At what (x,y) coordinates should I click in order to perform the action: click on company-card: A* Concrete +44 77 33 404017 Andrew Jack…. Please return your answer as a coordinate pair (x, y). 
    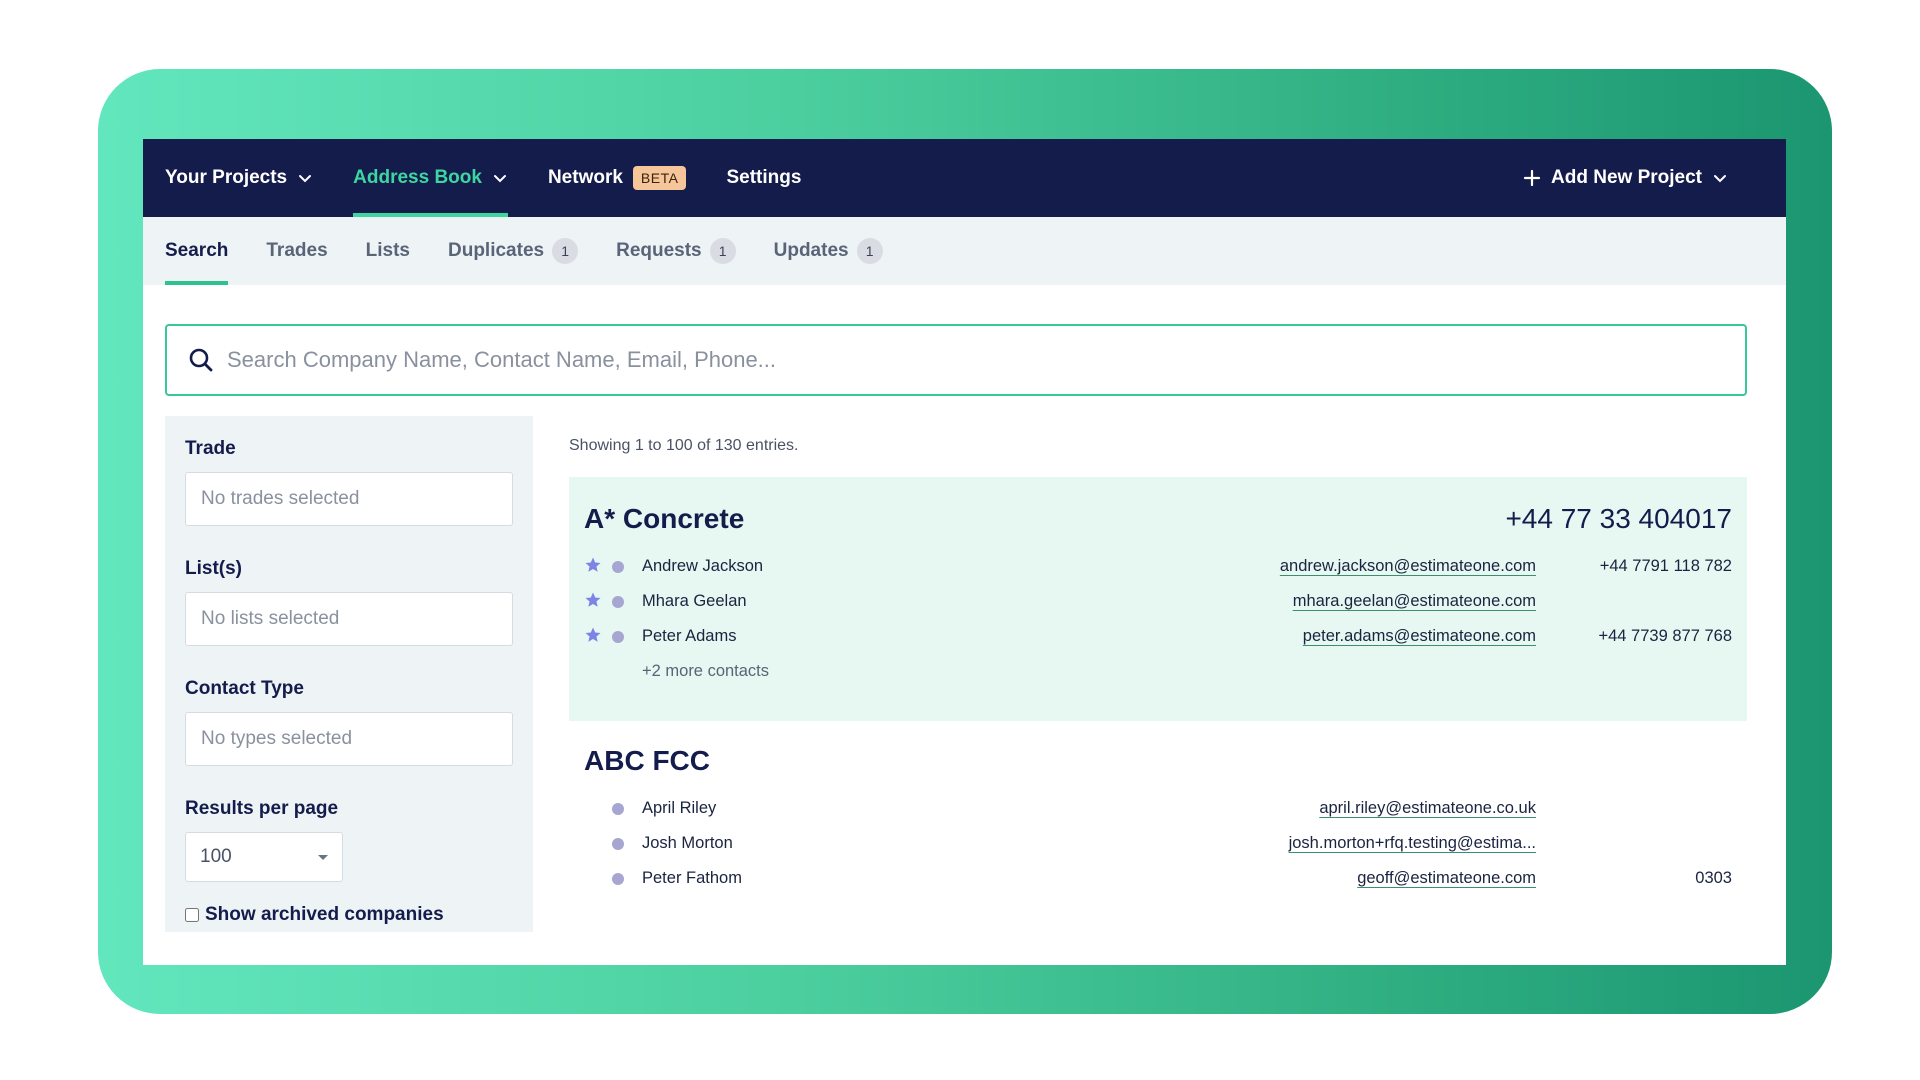
    Looking at the image, I should click on (1158, 599).